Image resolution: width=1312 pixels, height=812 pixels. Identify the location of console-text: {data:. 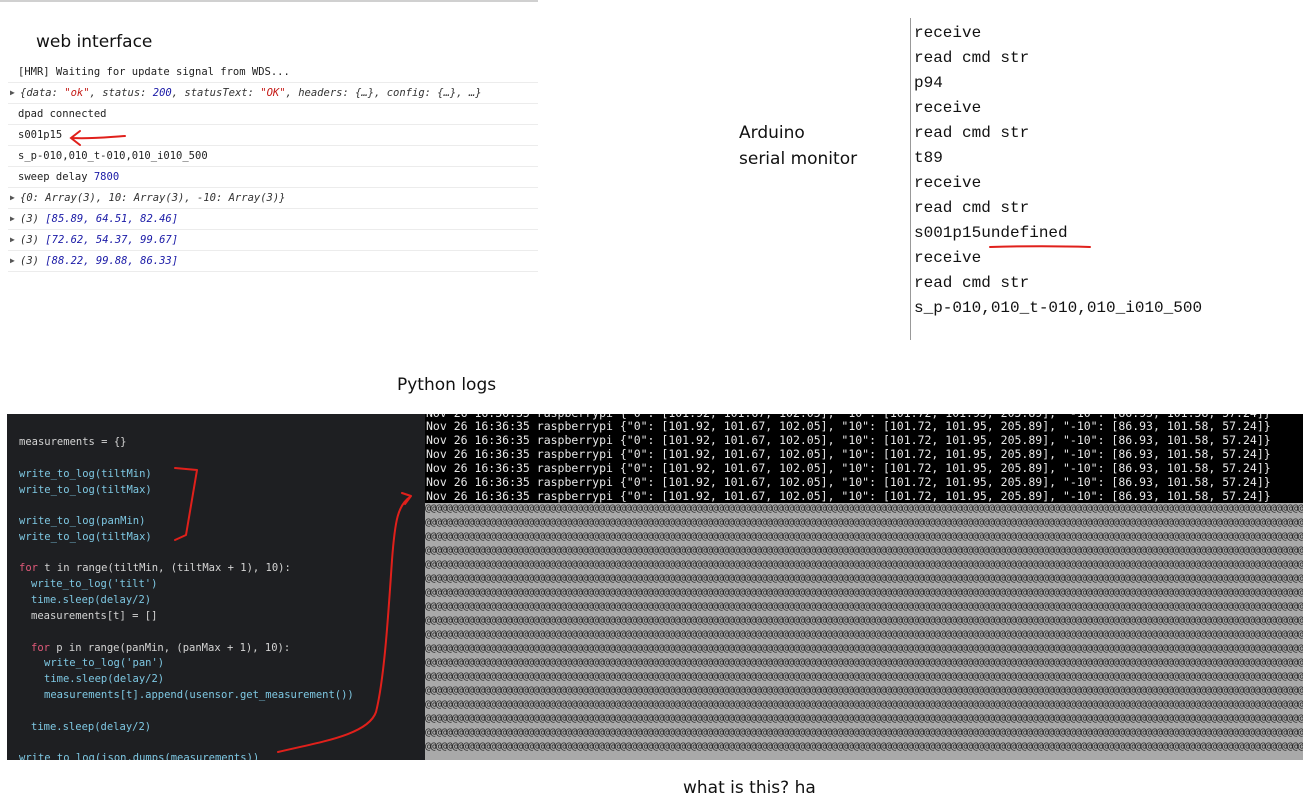
(42, 93).